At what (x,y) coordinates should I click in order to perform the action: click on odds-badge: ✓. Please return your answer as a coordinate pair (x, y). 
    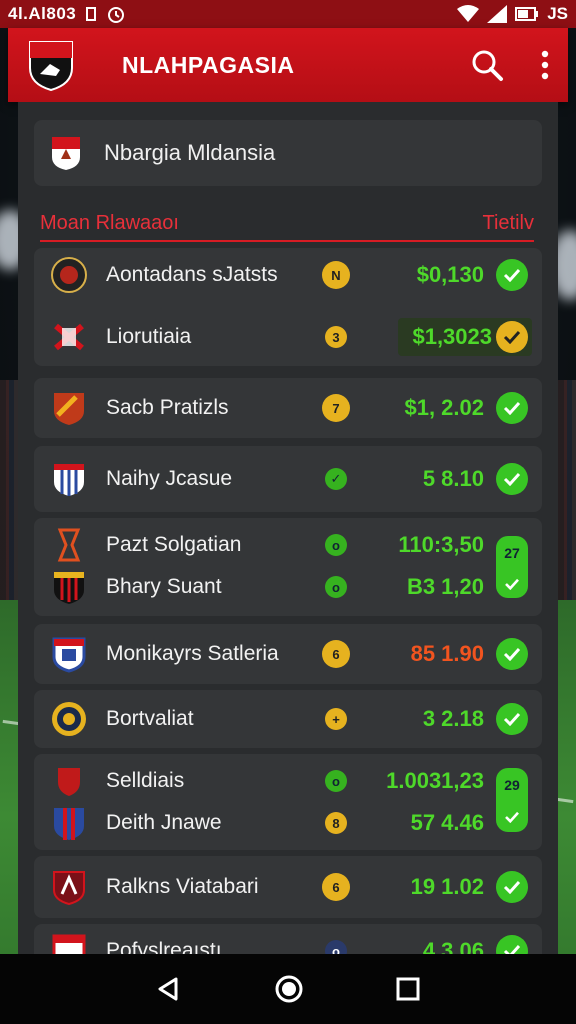
    Looking at the image, I should click on (336, 479).